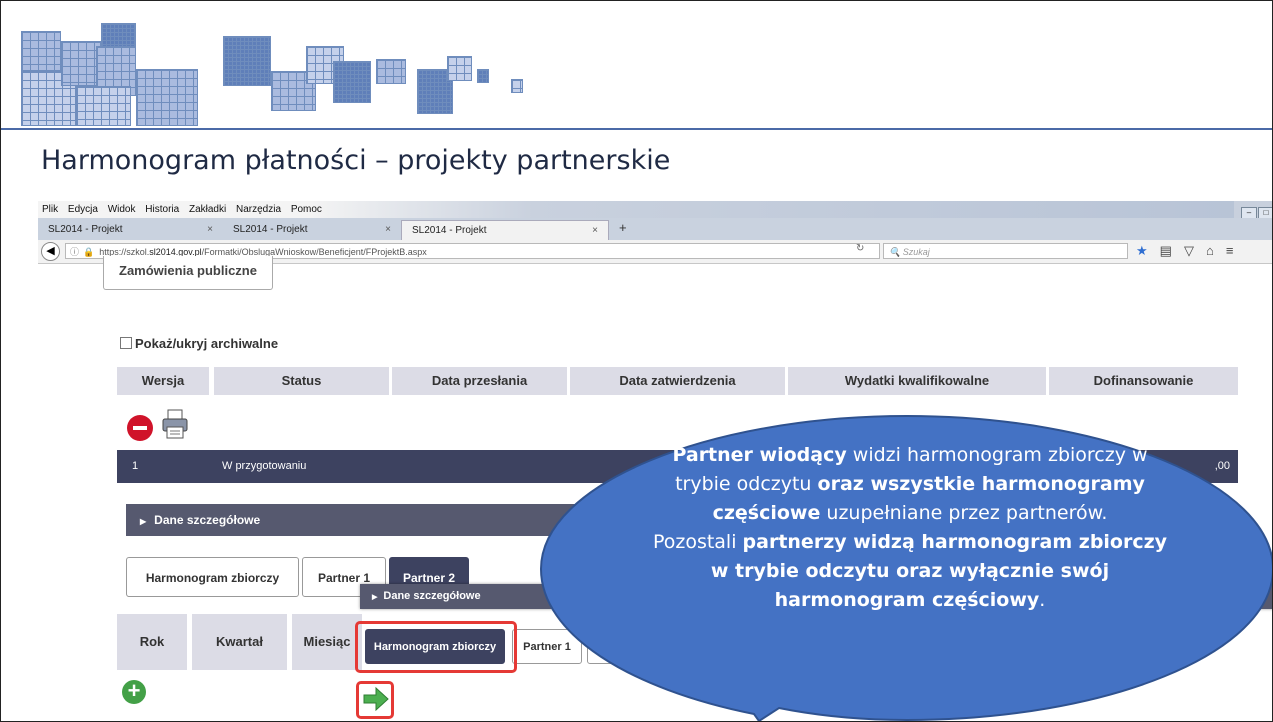 This screenshot has height=722, width=1273. What do you see at coordinates (677, 381) in the screenshot?
I see `column-header: Data zatwierdzenia` at bounding box center [677, 381].